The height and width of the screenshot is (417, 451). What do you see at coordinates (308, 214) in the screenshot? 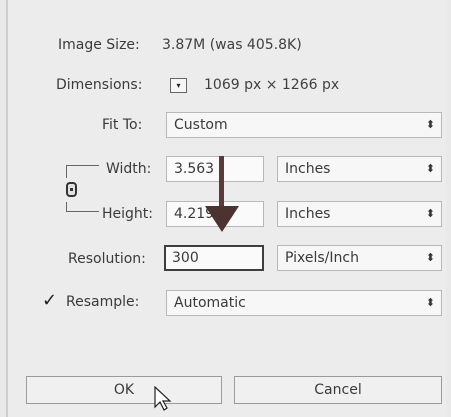
I see `height-unit-value: Inches` at bounding box center [308, 214].